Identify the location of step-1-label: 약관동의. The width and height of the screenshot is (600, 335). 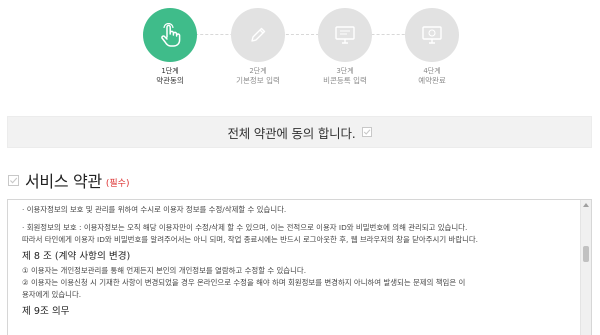
(170, 80).